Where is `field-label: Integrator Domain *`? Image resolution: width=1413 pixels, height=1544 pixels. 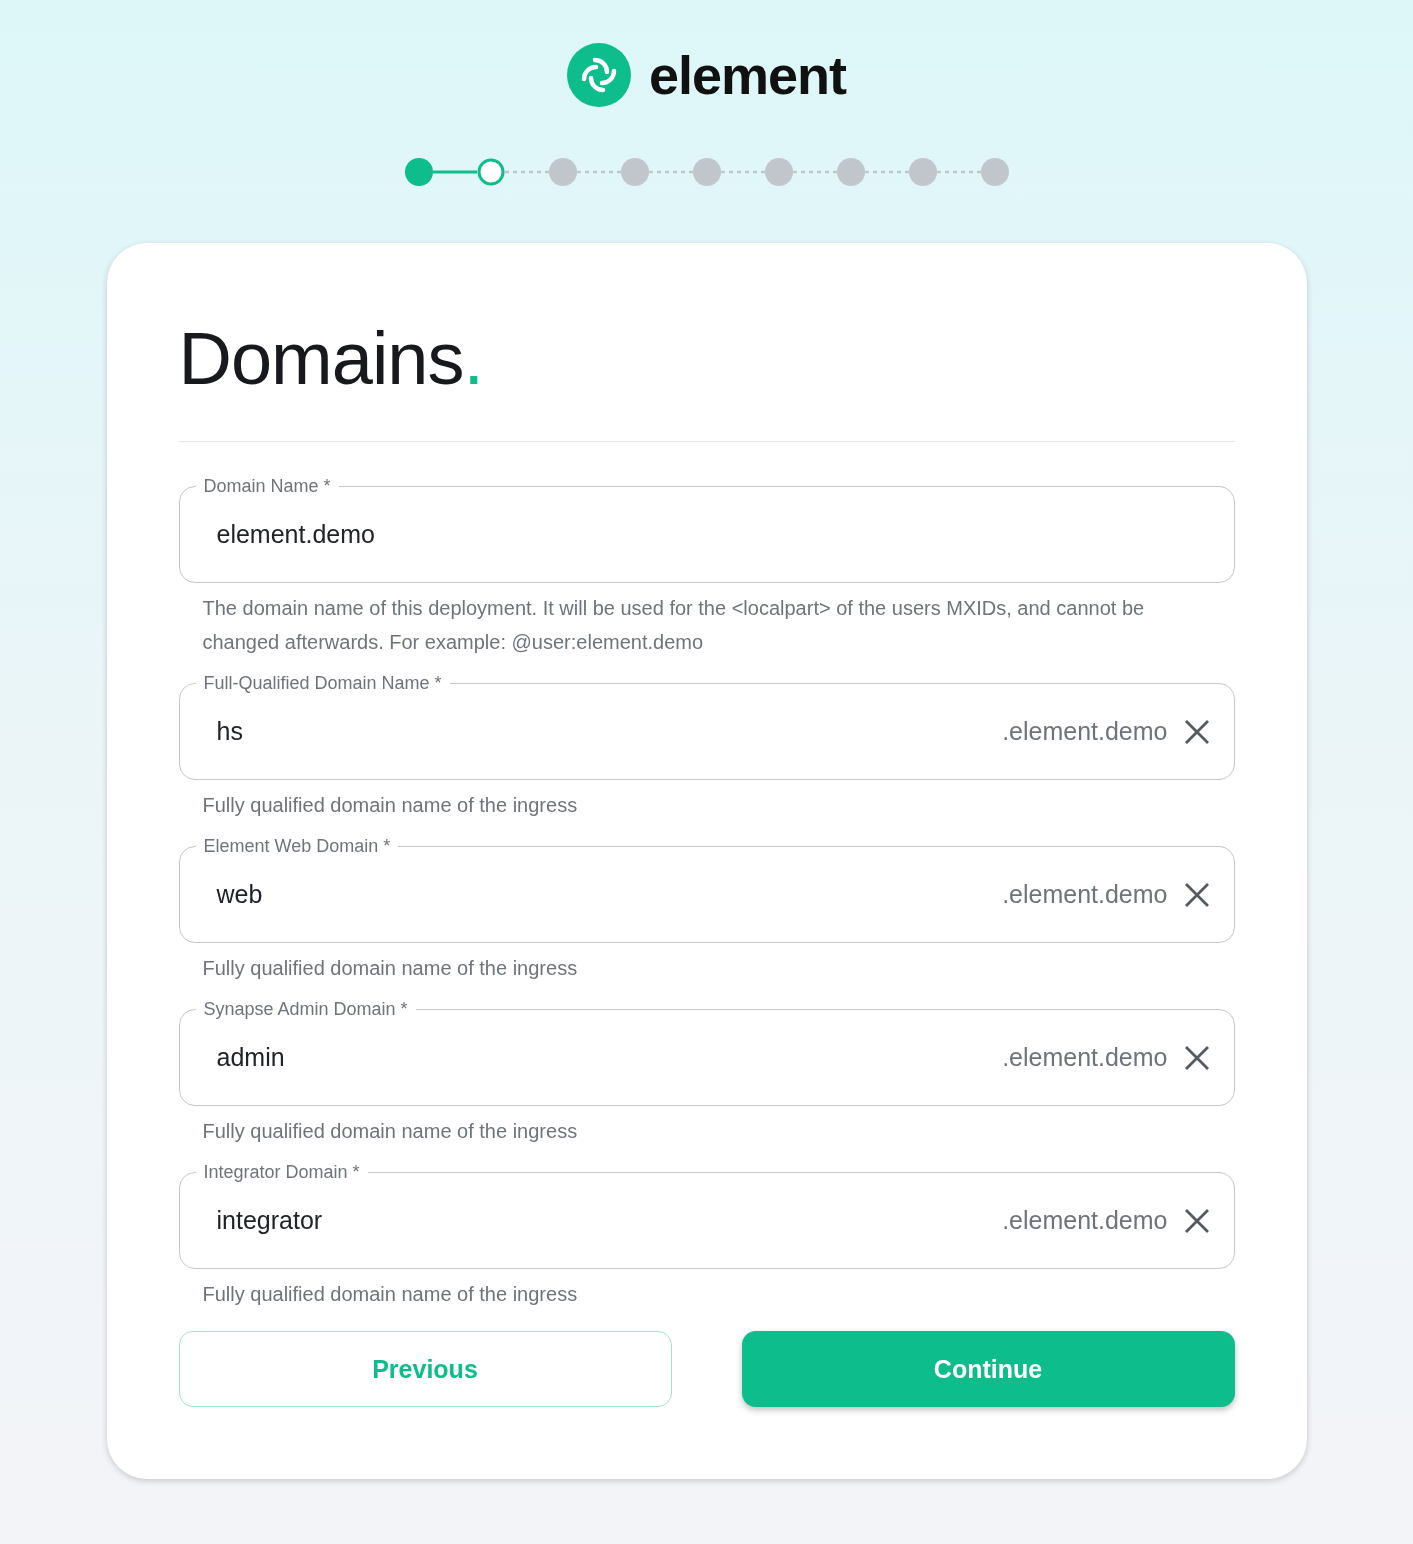
field-label: Integrator Domain * is located at coordinates (281, 1172).